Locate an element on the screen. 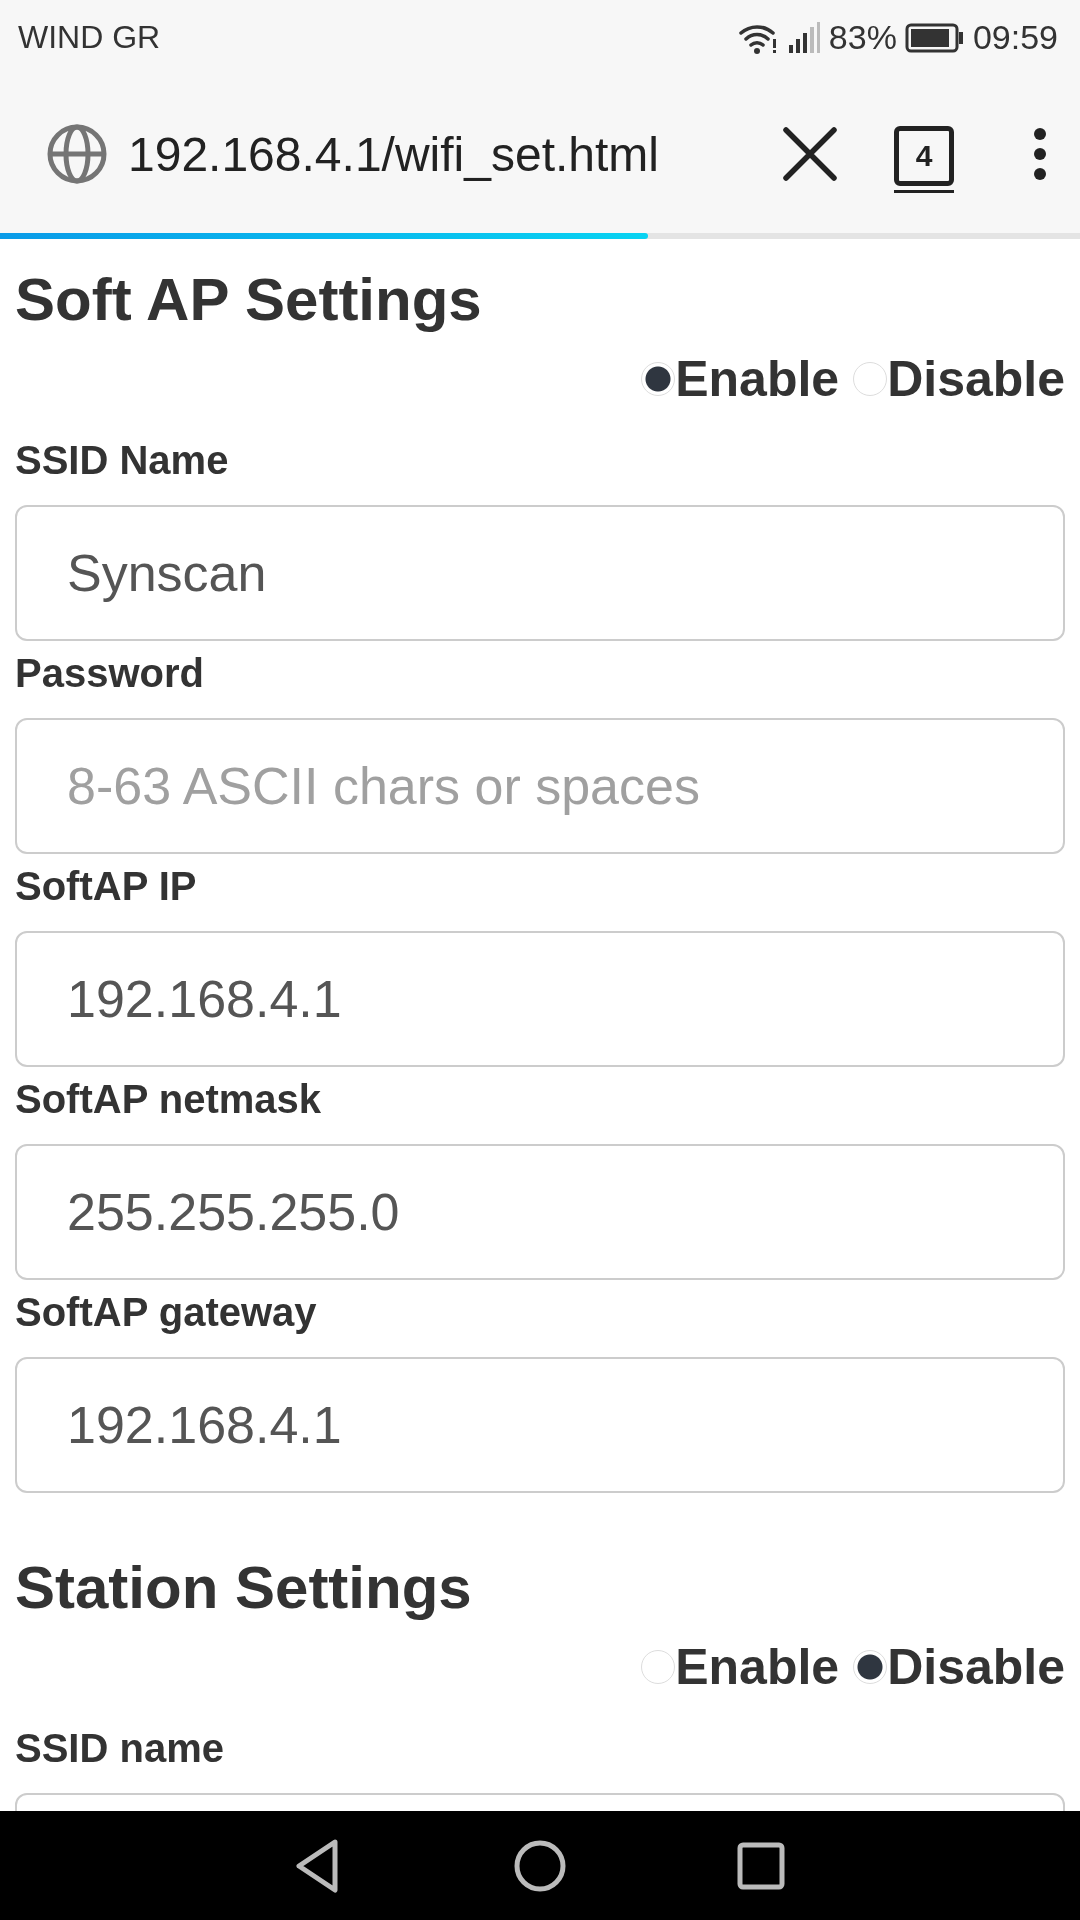 The image size is (1080, 1920). field-label: SoftAP gateway is located at coordinates (166, 1312).